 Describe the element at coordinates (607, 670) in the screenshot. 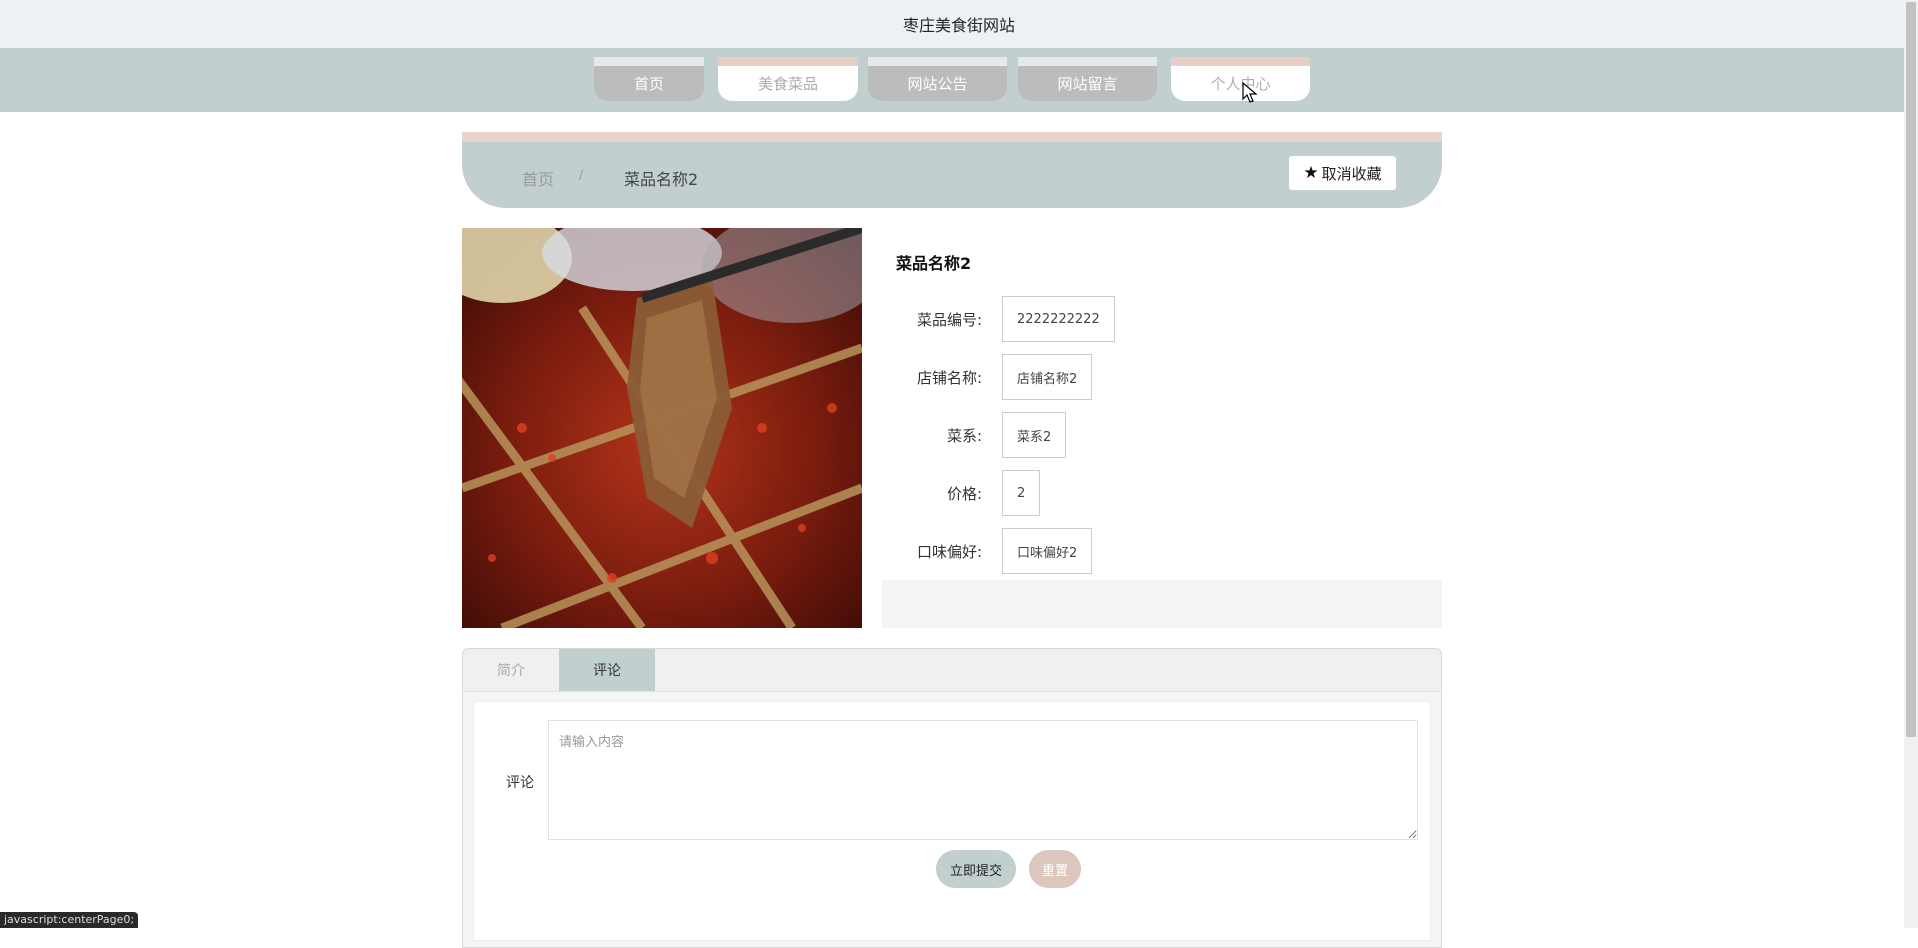

I see `tab-comments: 评论` at that location.